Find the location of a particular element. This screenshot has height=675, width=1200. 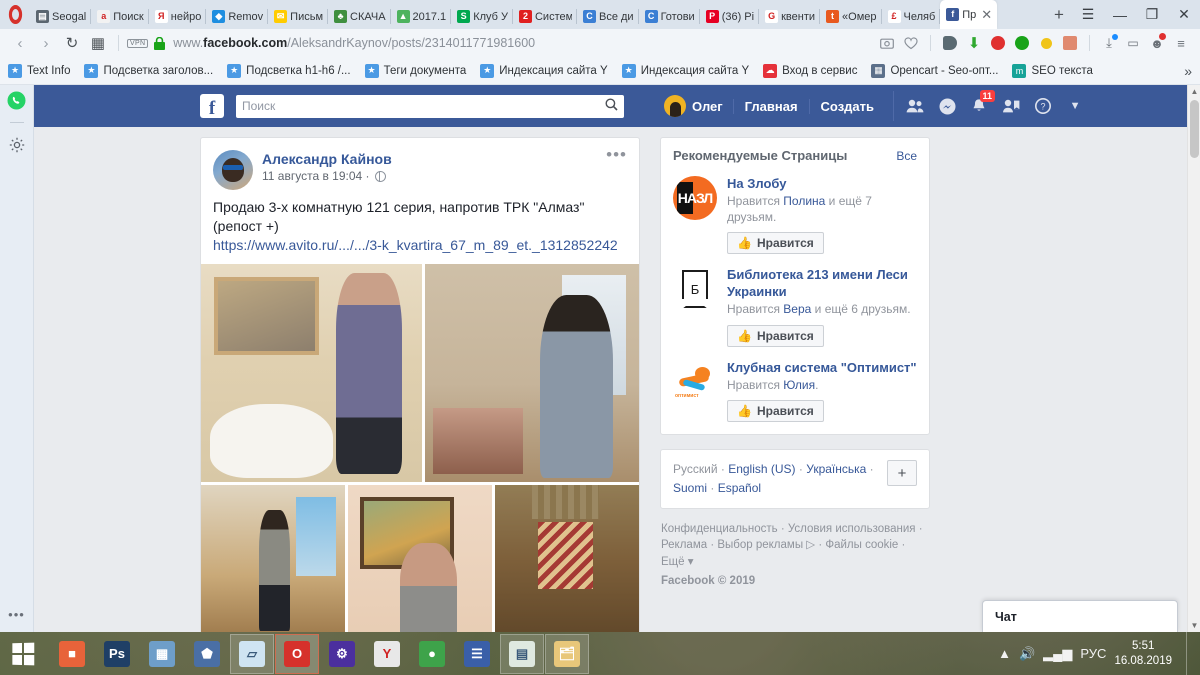

taskbar-yandex-browser-icon: Y is located at coordinates (387, 654).